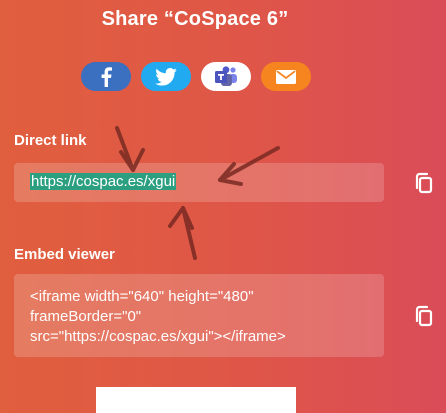  Describe the element at coordinates (196, 400) in the screenshot. I see `white-panel` at that location.